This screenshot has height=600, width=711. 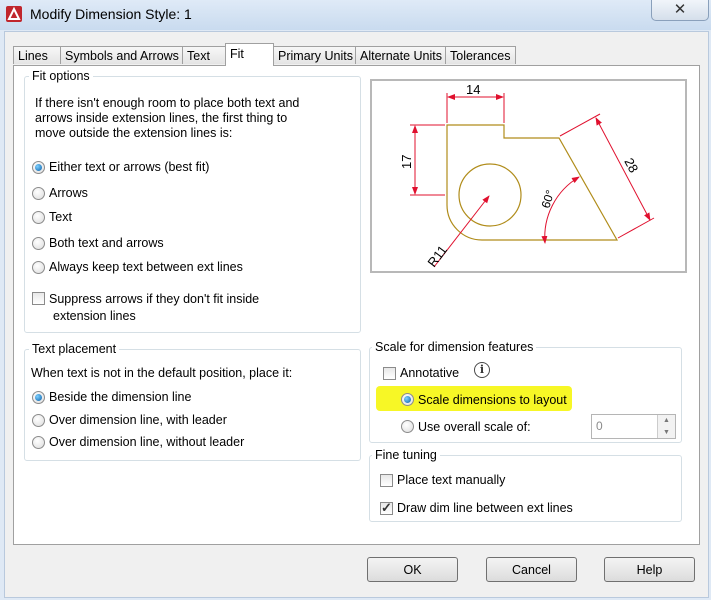 I want to click on cancel-button: Cancel, so click(x=531, y=569).